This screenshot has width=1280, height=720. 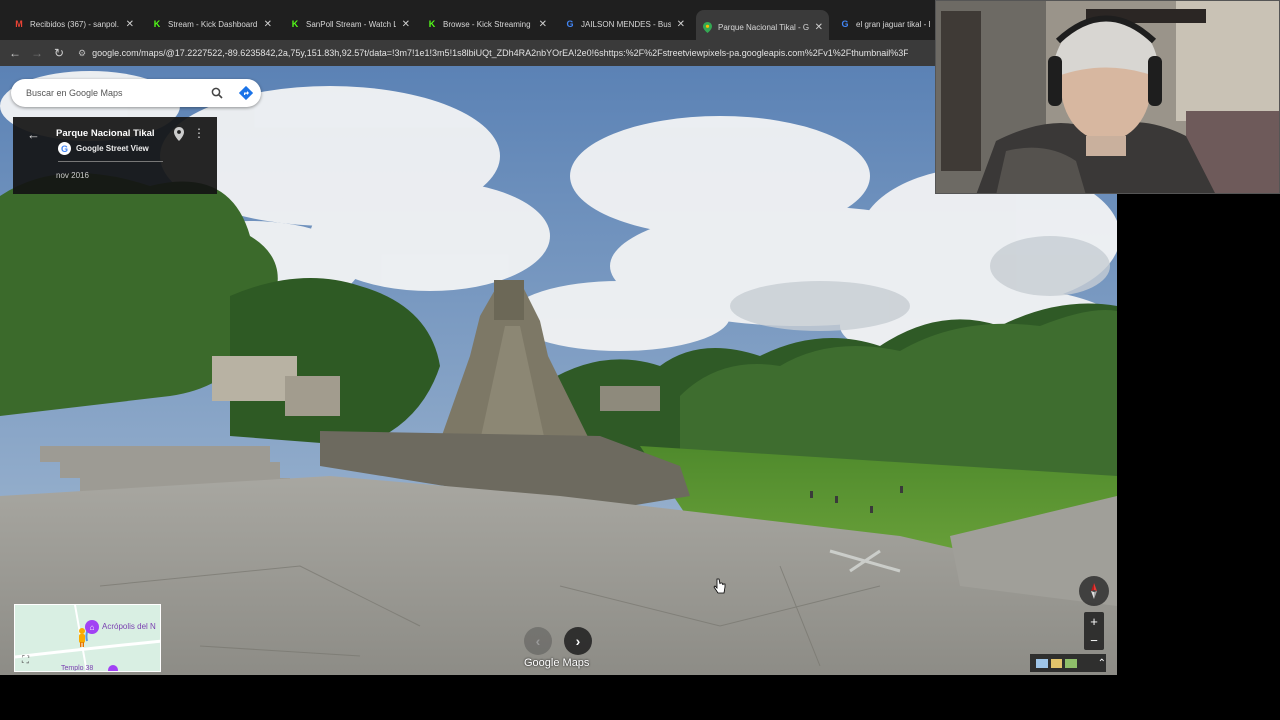 I want to click on expand-up-icon: ⌃, so click(x=1102, y=663).